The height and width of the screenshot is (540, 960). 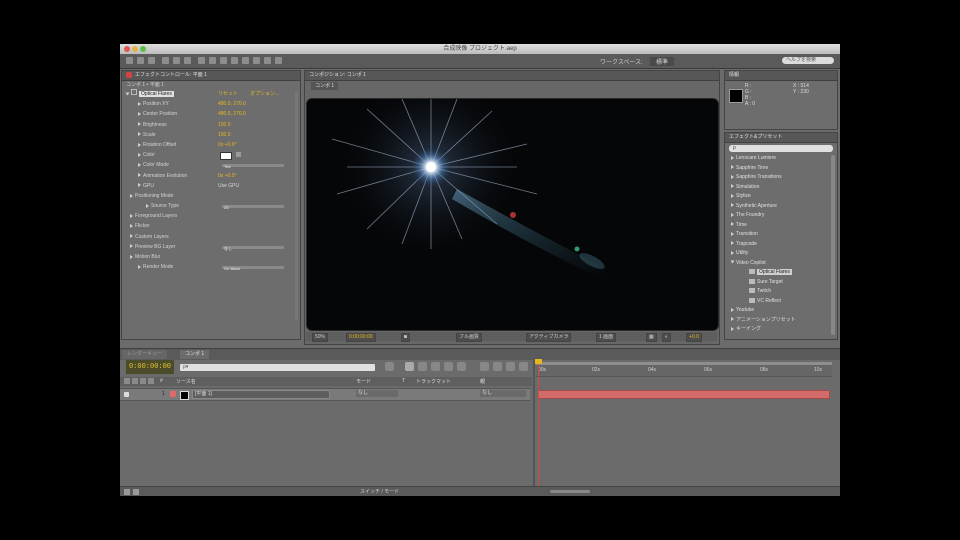 I want to click on tab-comp-1: コンポ 1, so click(x=195, y=354).